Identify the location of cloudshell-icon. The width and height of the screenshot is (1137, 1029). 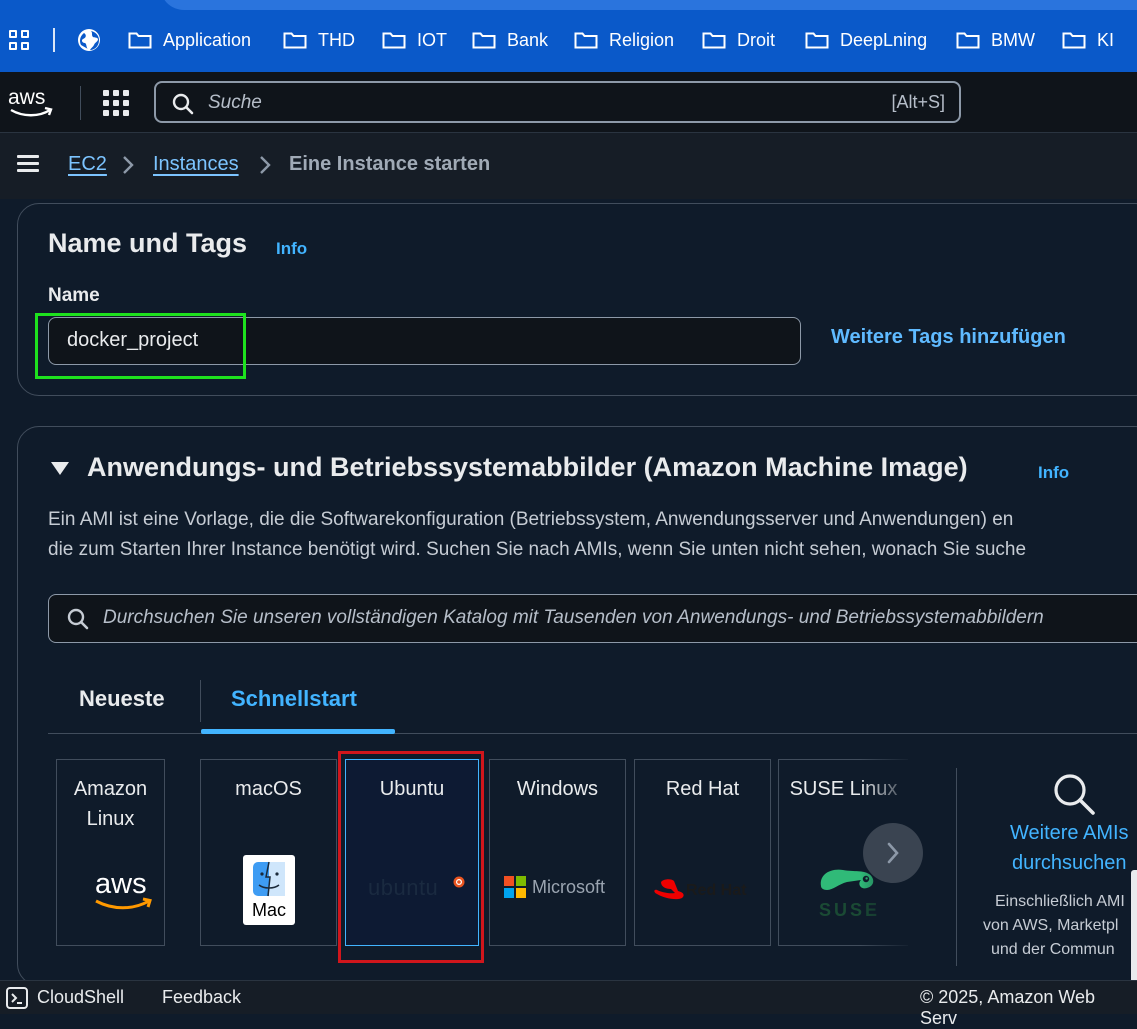
(17, 998).